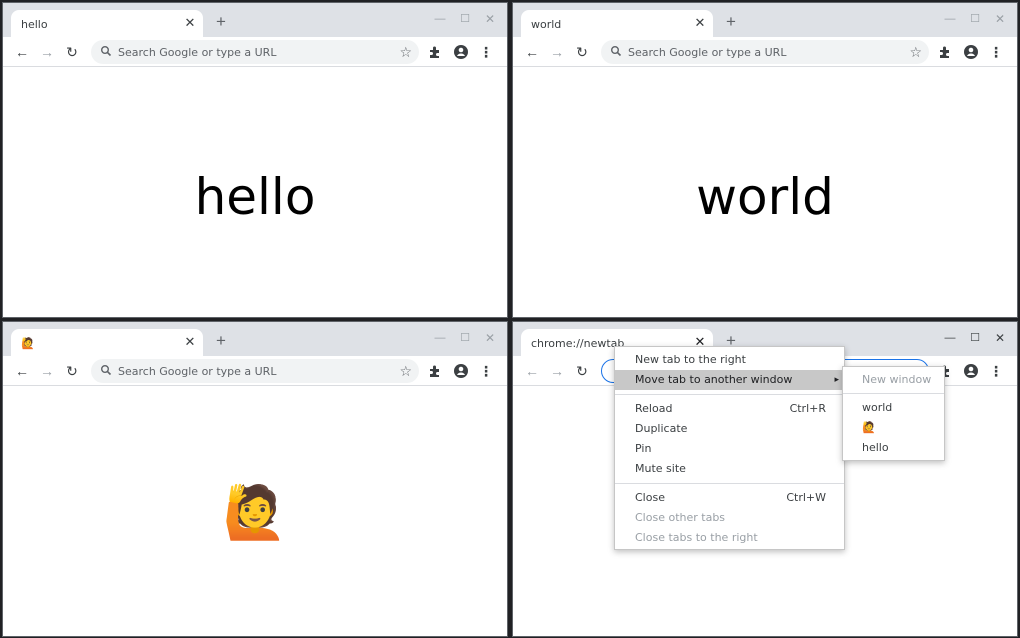  I want to click on menu-item-label: hello, so click(875, 447).